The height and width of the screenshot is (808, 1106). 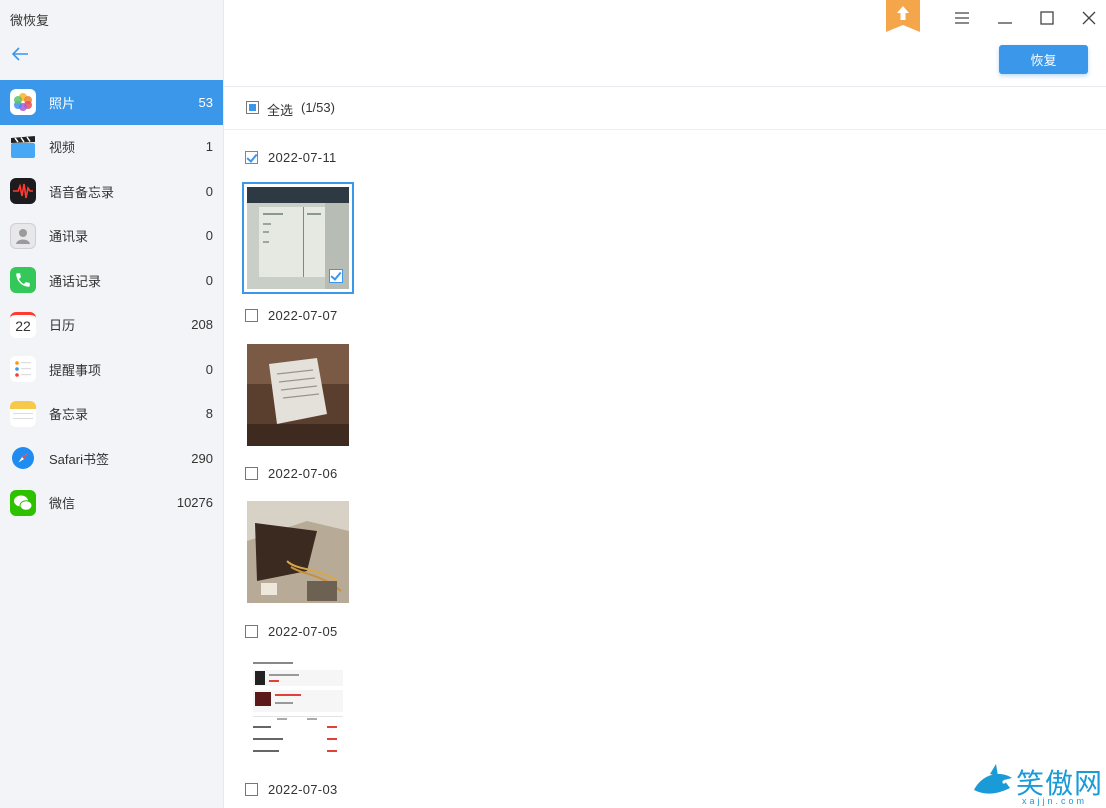 What do you see at coordinates (280, 110) in the screenshot?
I see `select-all-label: 全选` at bounding box center [280, 110].